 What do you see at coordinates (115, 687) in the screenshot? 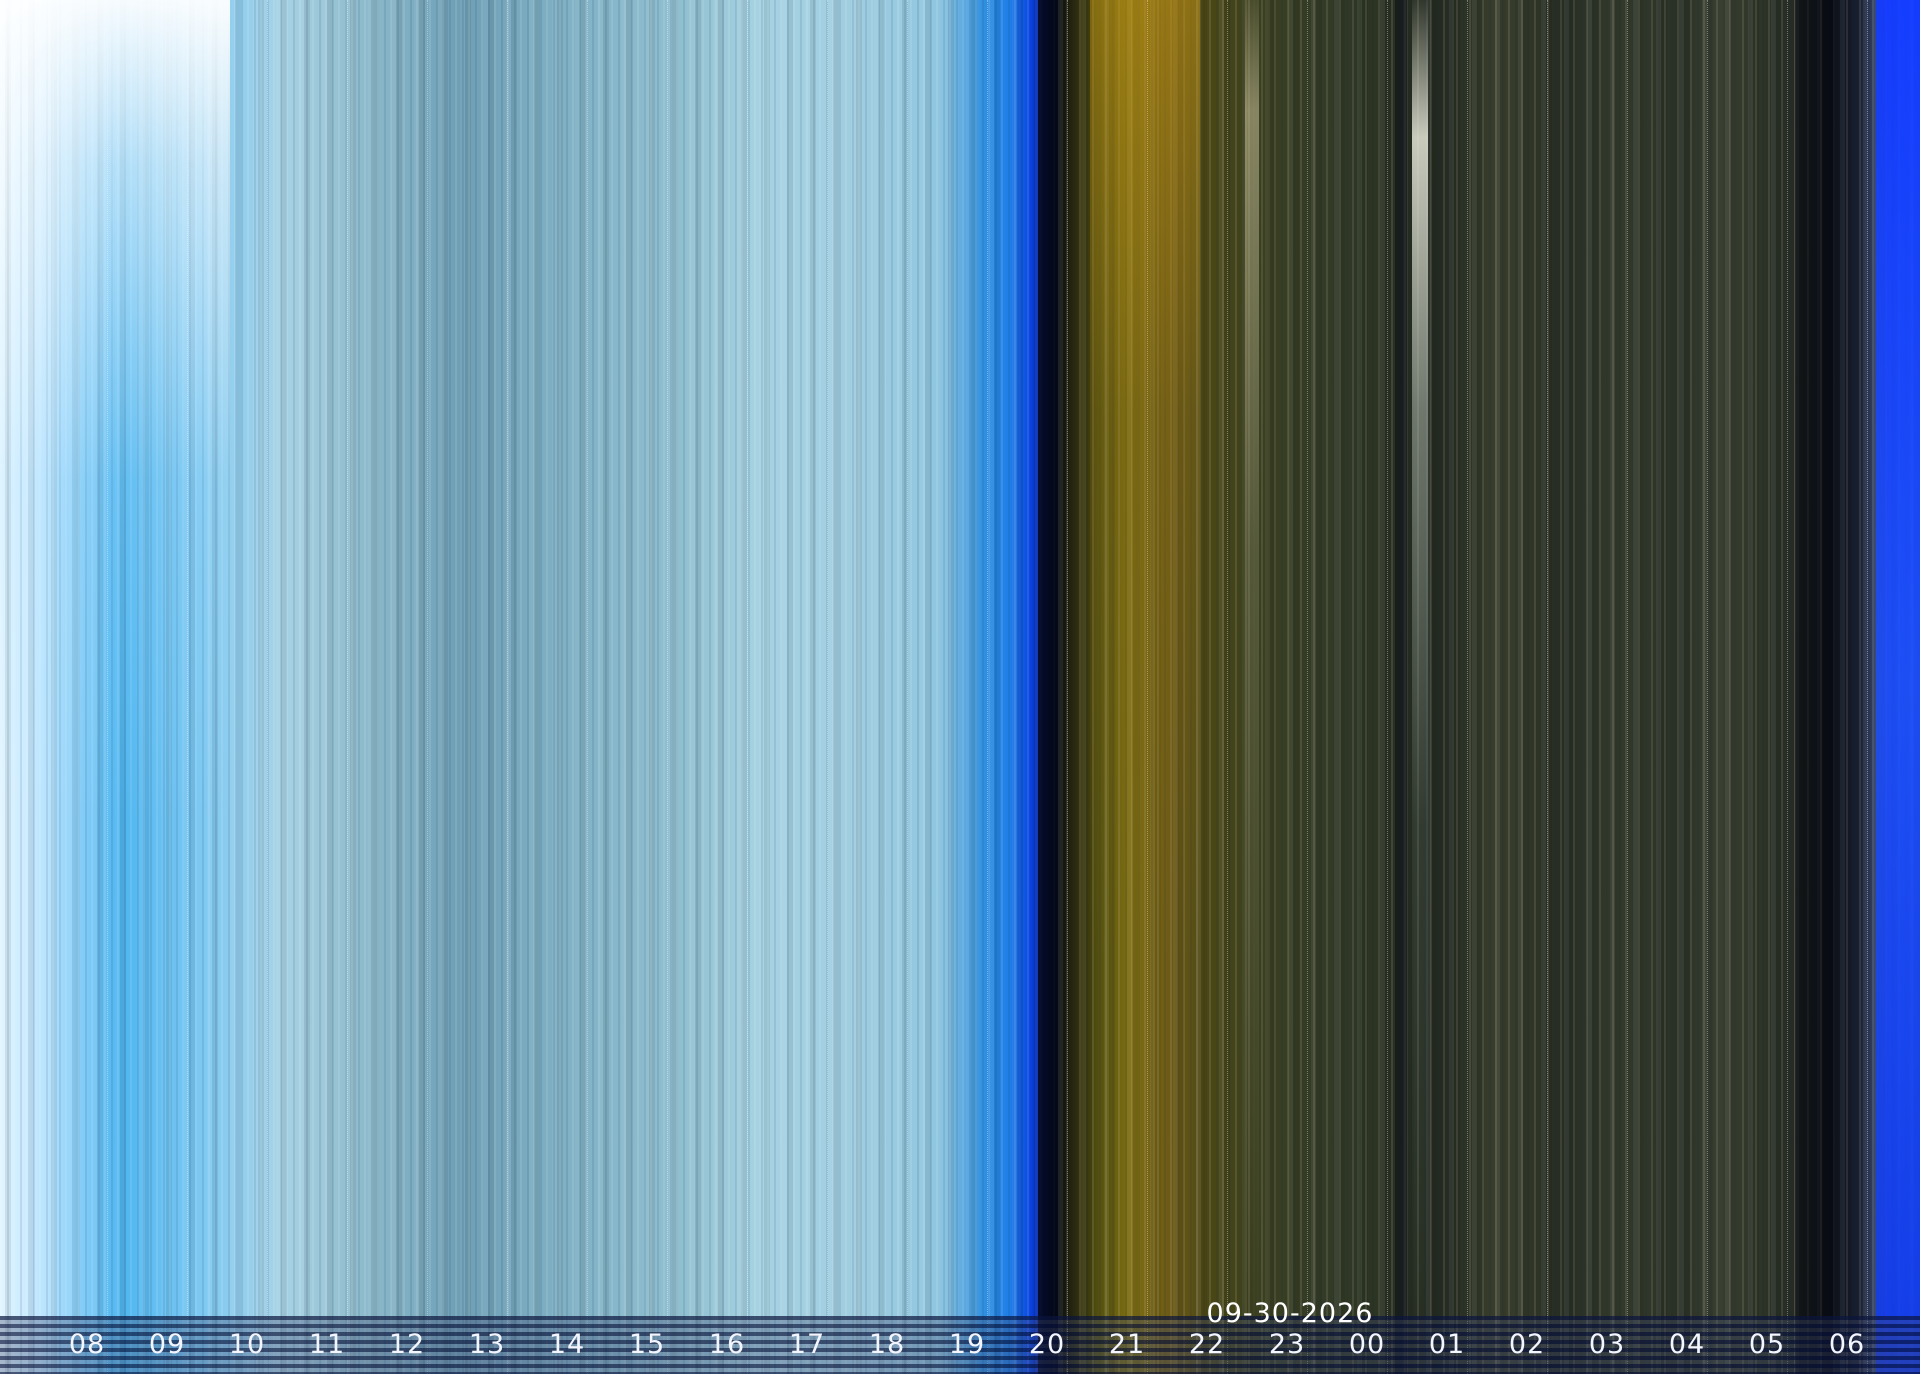
I see `morning-glow` at bounding box center [115, 687].